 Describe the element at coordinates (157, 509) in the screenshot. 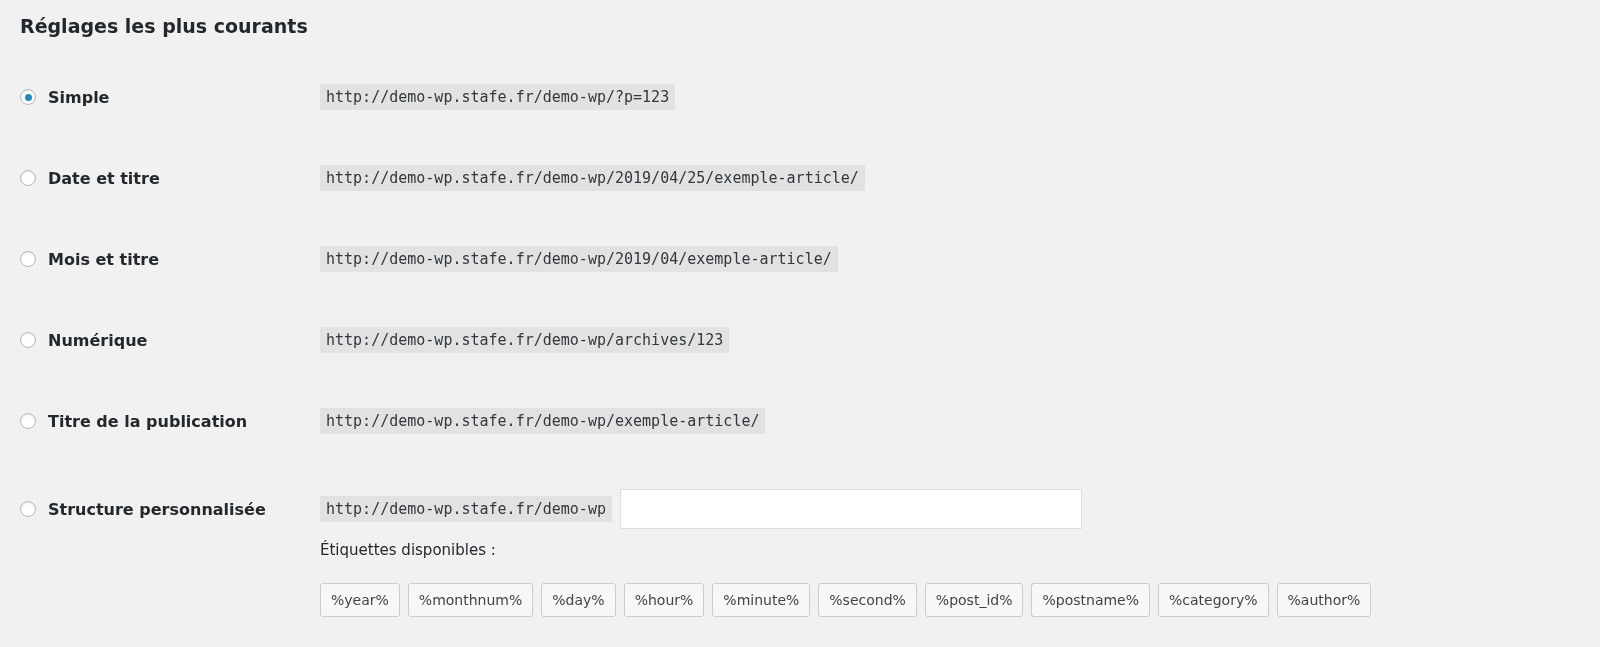

I see `option-label: Structure personnalisée` at that location.